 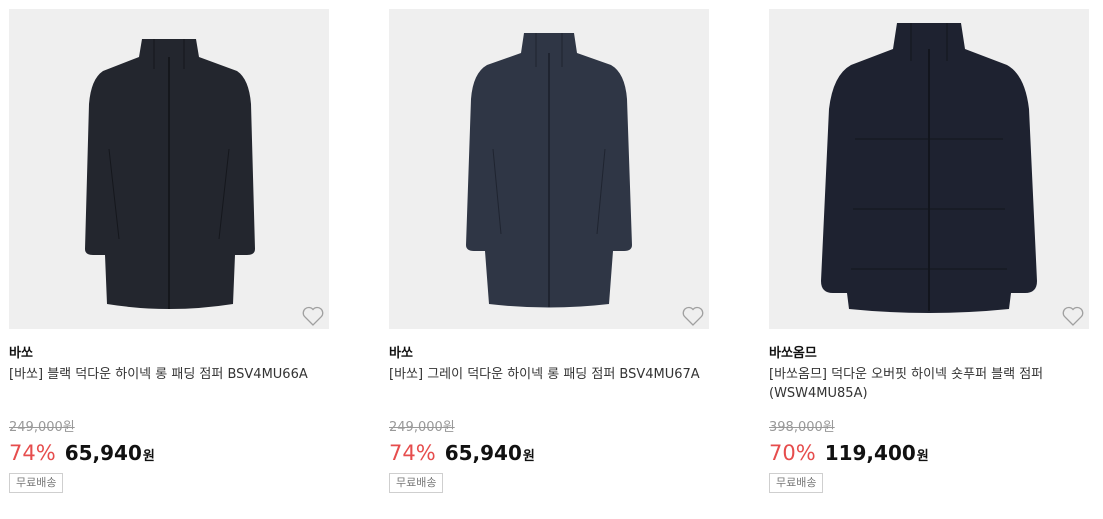 I want to click on price-row: 70% 119,400 원, so click(x=849, y=453).